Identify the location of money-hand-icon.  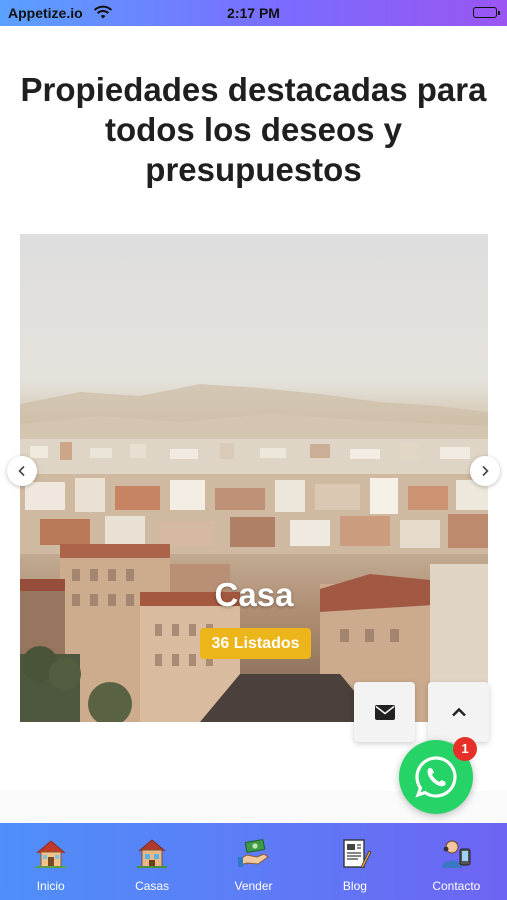
(253, 853).